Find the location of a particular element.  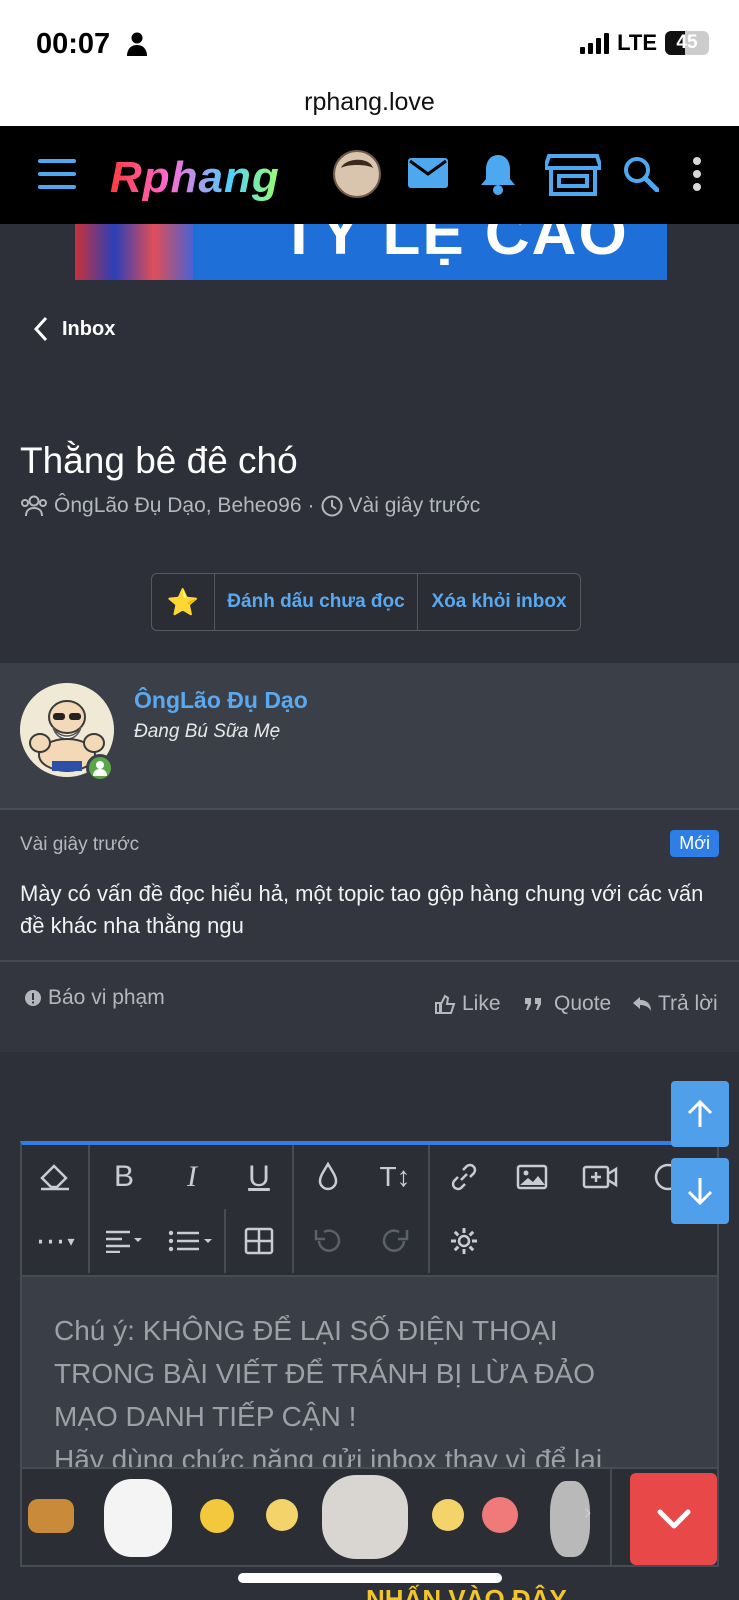

more-label: ⋯ is located at coordinates (50, 1241).